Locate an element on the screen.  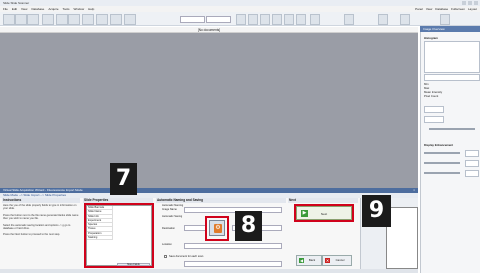
save-each-scan-label: Save document for each scan is located at coordinates (186, 256).